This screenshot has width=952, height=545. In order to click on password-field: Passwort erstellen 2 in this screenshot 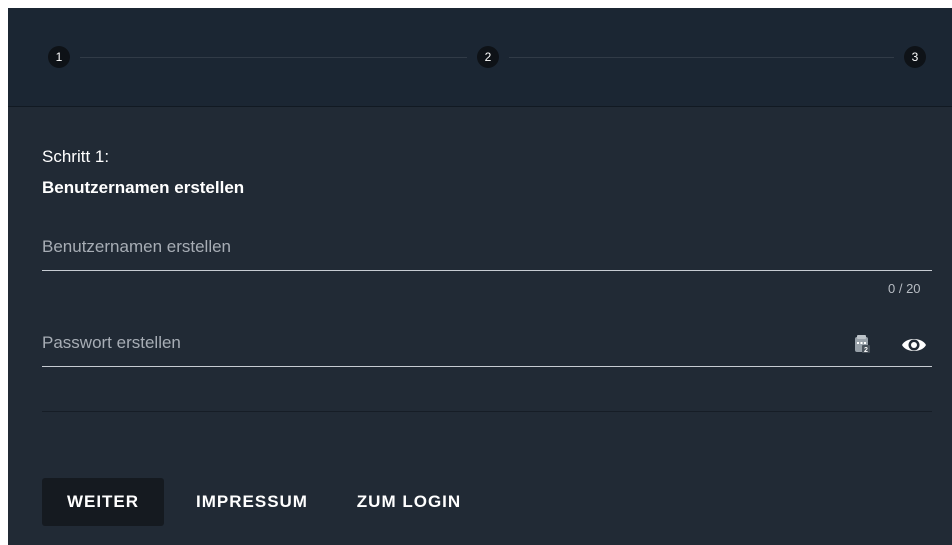, I will do `click(487, 346)`.